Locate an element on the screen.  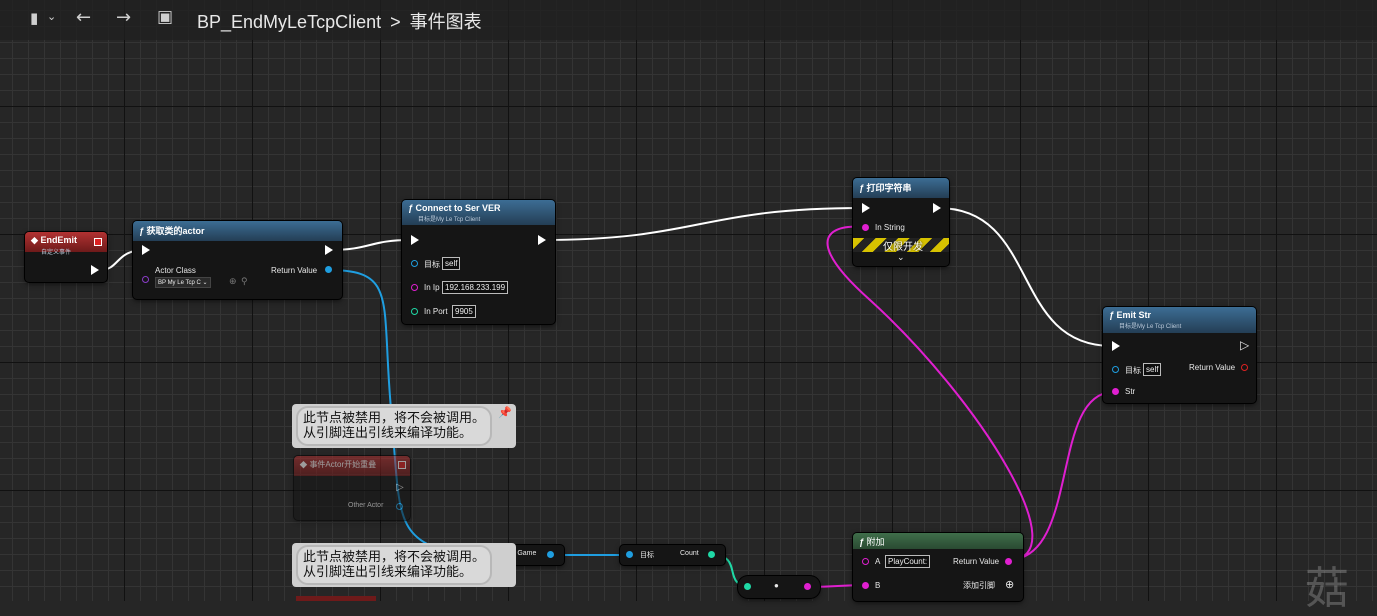
node-begin-overlap-title: 事件Actor开始重叠 is located at coordinates (343, 464).